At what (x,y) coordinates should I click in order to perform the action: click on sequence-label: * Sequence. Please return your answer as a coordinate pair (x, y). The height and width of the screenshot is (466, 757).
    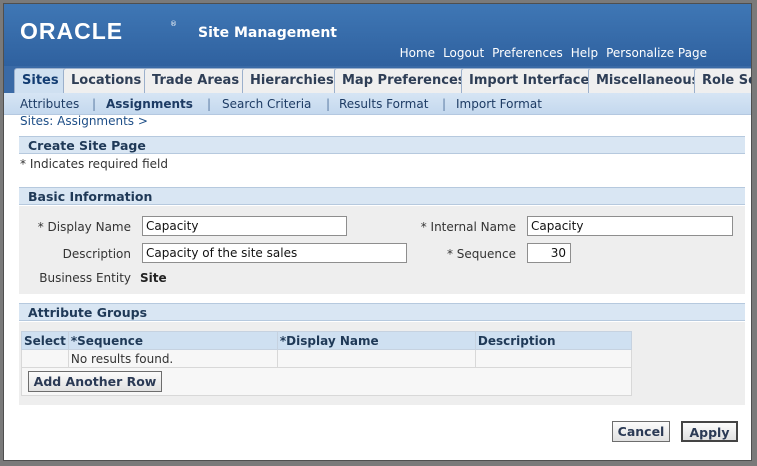
    Looking at the image, I should click on (481, 254).